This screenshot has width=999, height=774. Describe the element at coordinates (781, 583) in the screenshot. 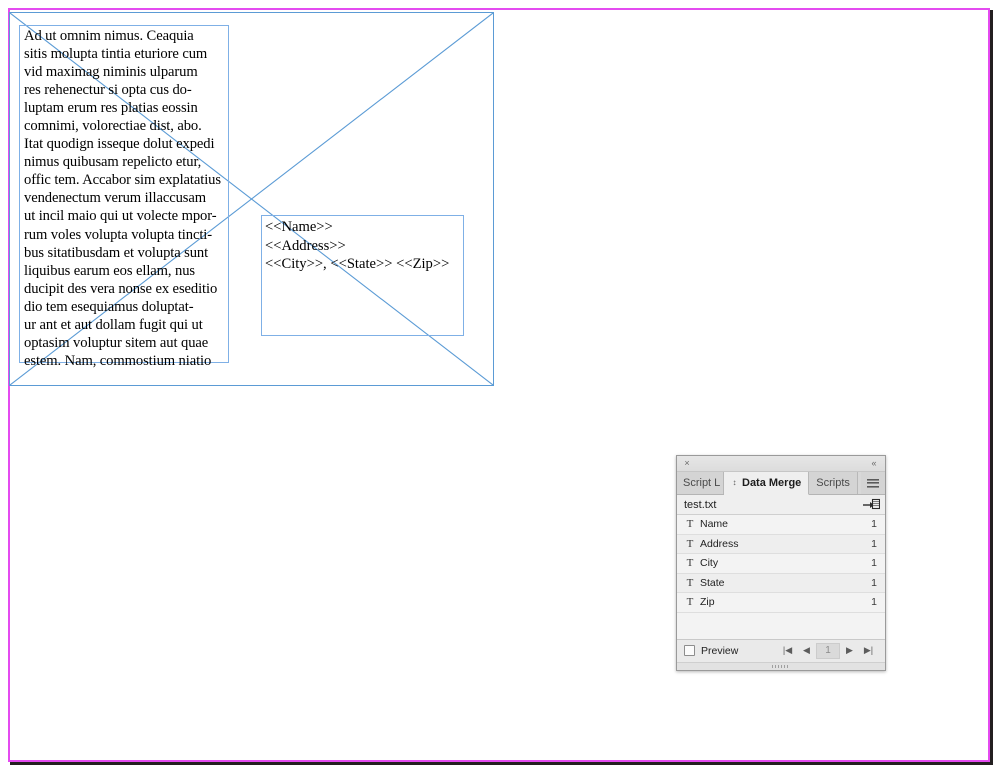

I see `list-item: T State 1` at that location.